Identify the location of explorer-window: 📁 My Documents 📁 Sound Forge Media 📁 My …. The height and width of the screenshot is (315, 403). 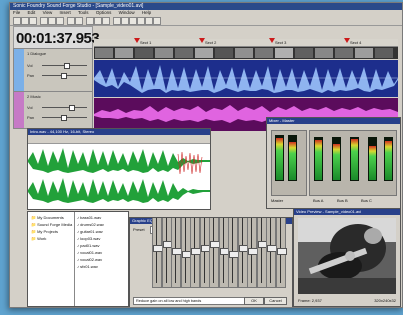
(78, 259).